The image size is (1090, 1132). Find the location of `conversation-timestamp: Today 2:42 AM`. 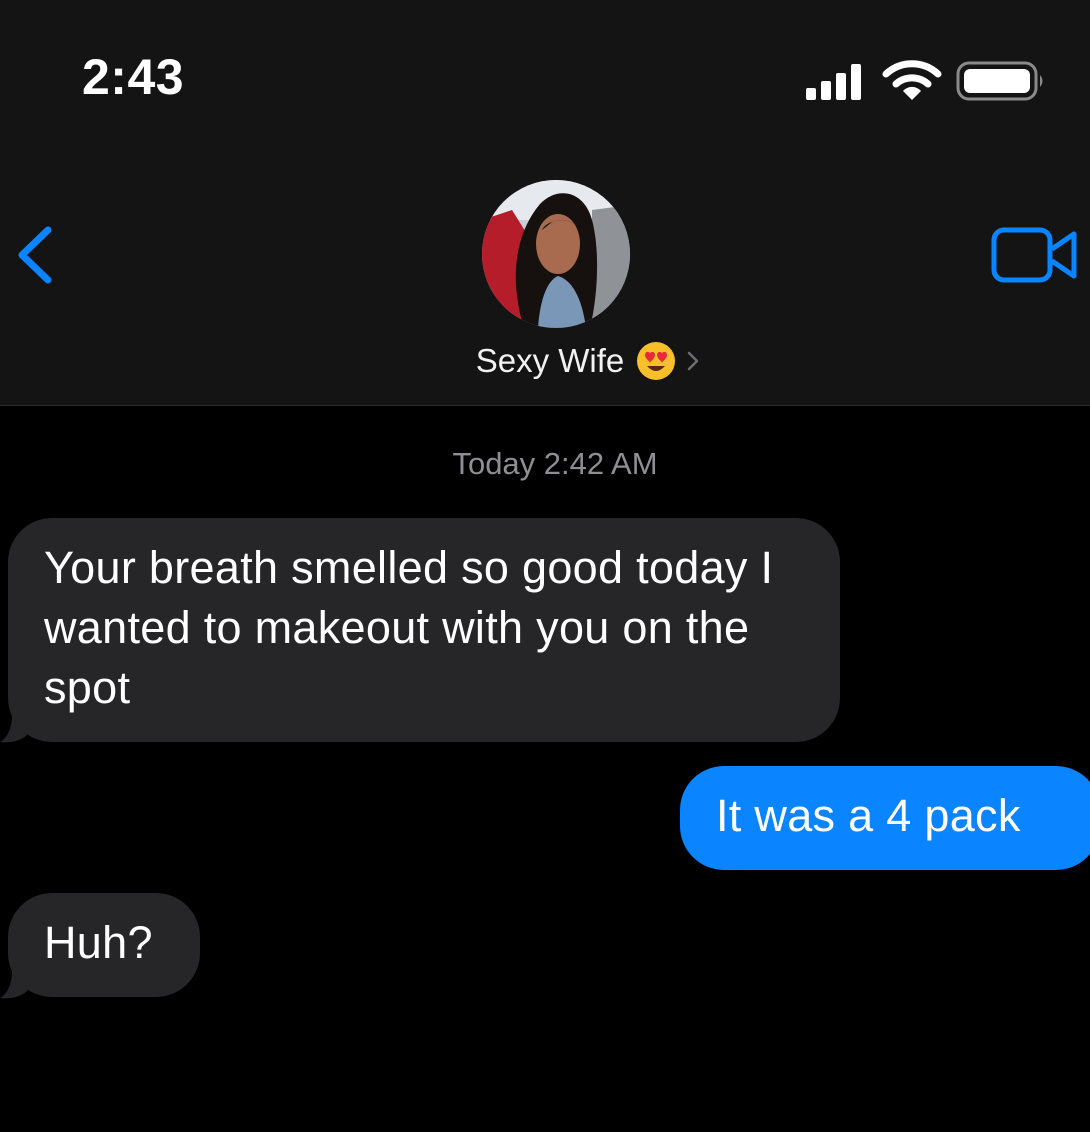

conversation-timestamp: Today 2:42 AM is located at coordinates (555, 463).